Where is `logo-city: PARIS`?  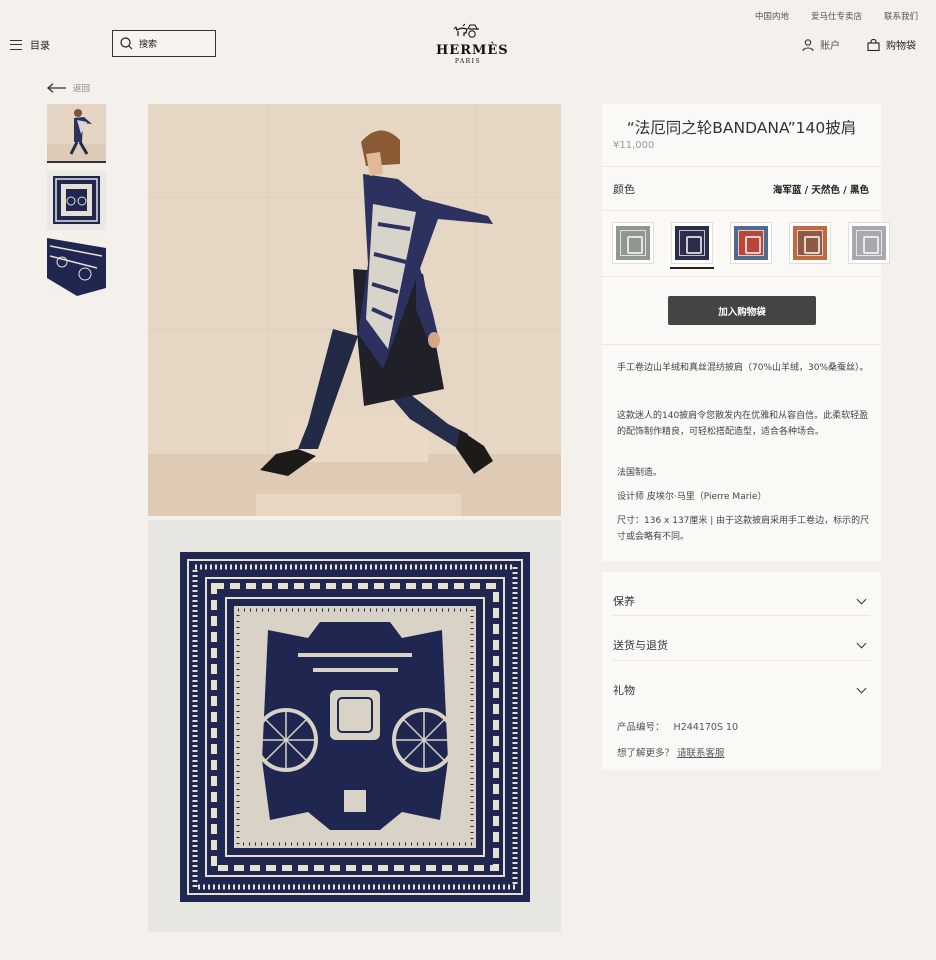
logo-city: PARIS is located at coordinates (468, 61).